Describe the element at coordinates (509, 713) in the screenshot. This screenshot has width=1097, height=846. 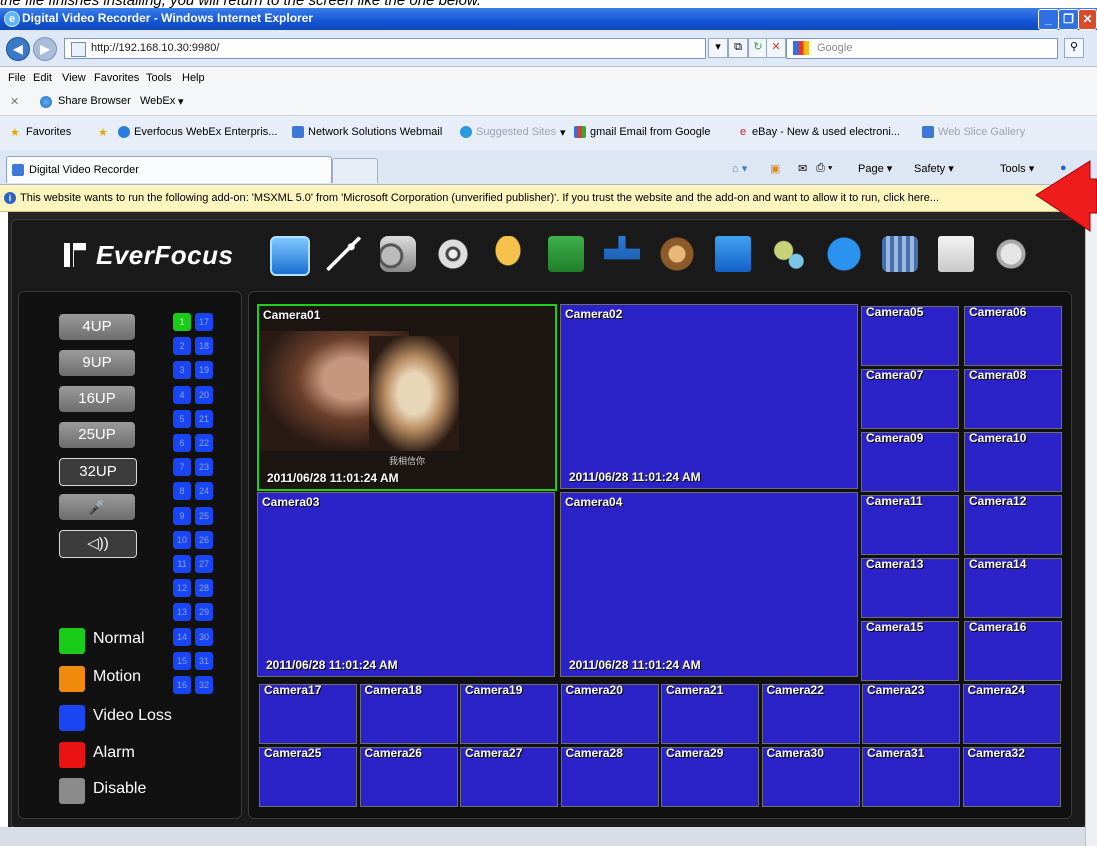
I see `camera-tile: Camera19` at that location.